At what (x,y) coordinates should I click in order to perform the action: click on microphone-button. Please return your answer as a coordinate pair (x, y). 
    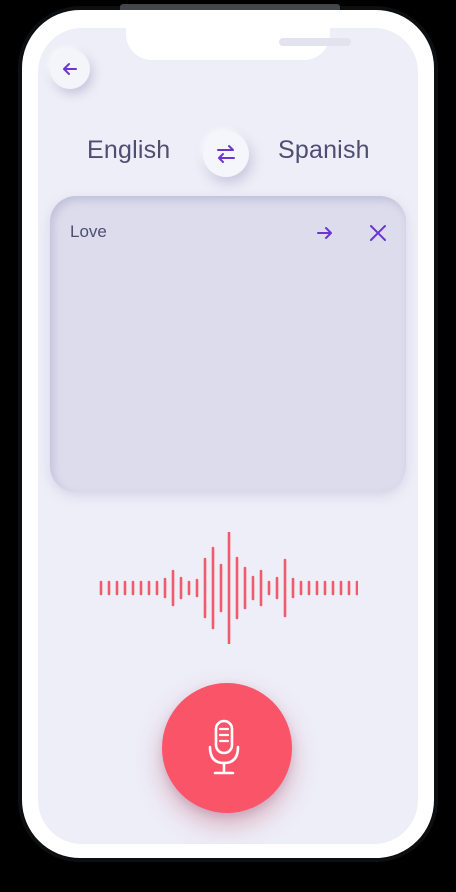
    Looking at the image, I should click on (227, 748).